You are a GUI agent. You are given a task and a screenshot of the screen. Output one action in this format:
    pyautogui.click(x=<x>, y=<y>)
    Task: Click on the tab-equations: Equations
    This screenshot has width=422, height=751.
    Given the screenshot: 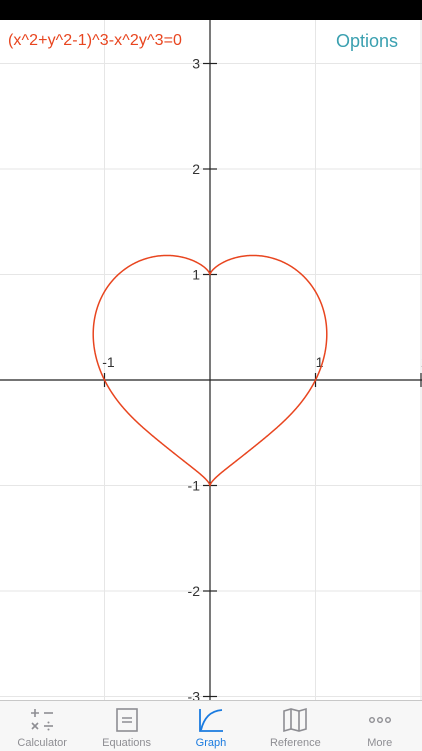 What is the action you would take?
    pyautogui.click(x=127, y=726)
    